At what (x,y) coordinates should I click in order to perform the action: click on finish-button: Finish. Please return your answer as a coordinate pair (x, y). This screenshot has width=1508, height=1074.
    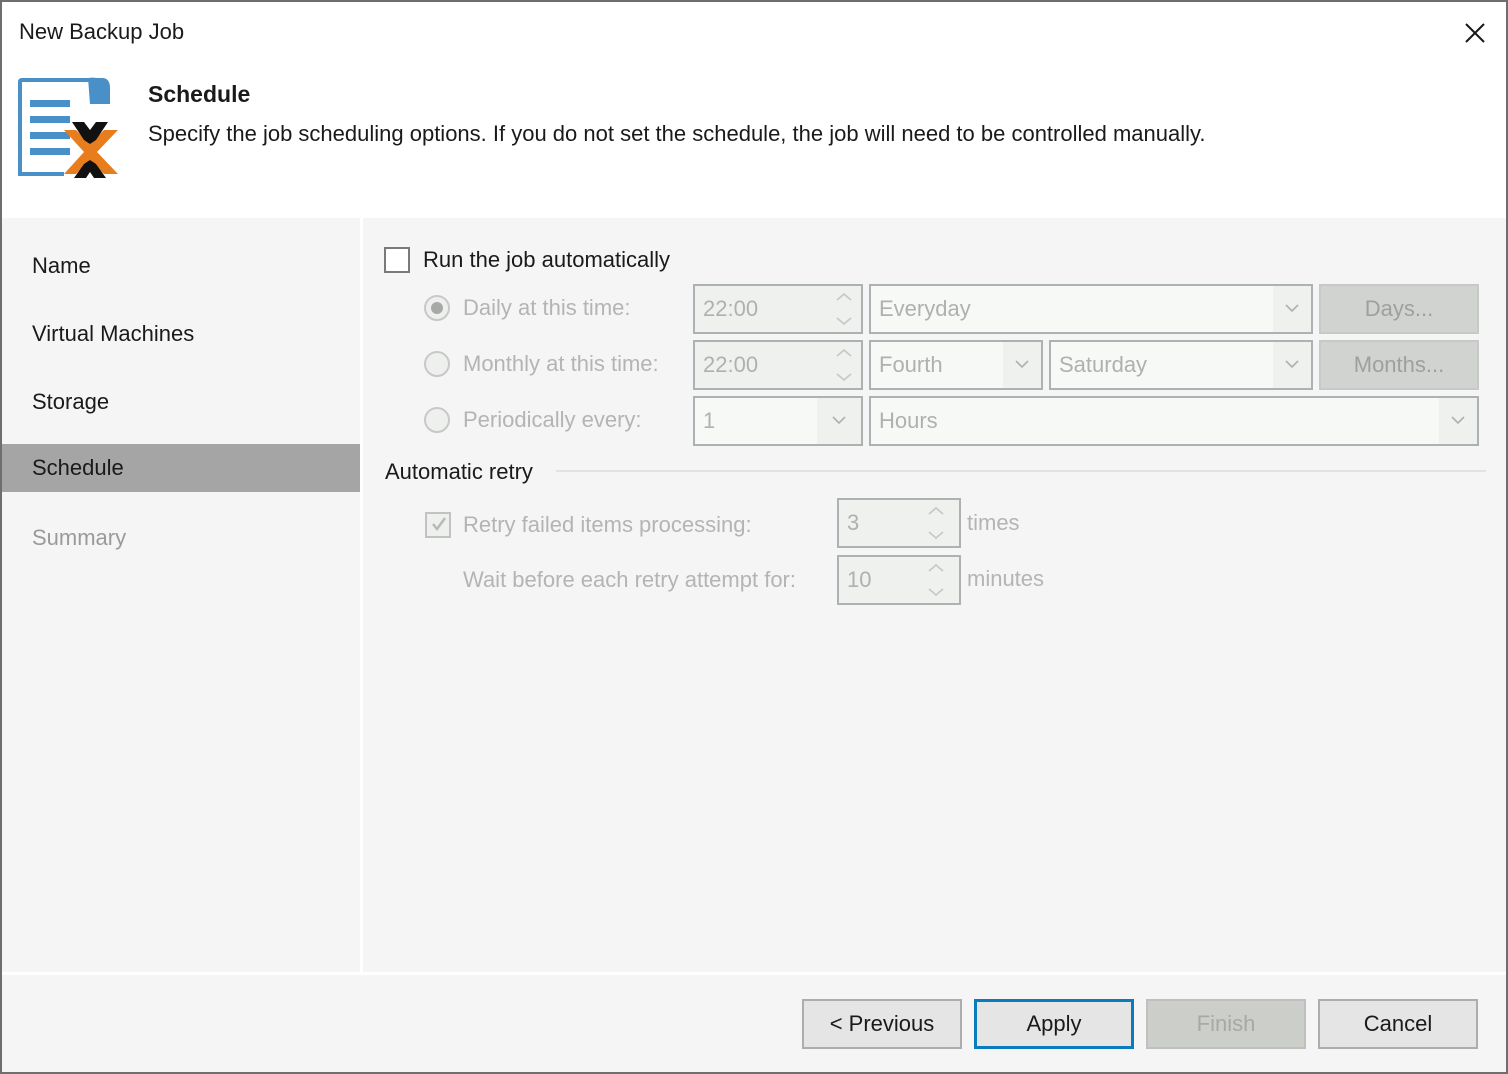
    Looking at the image, I should click on (1226, 1024).